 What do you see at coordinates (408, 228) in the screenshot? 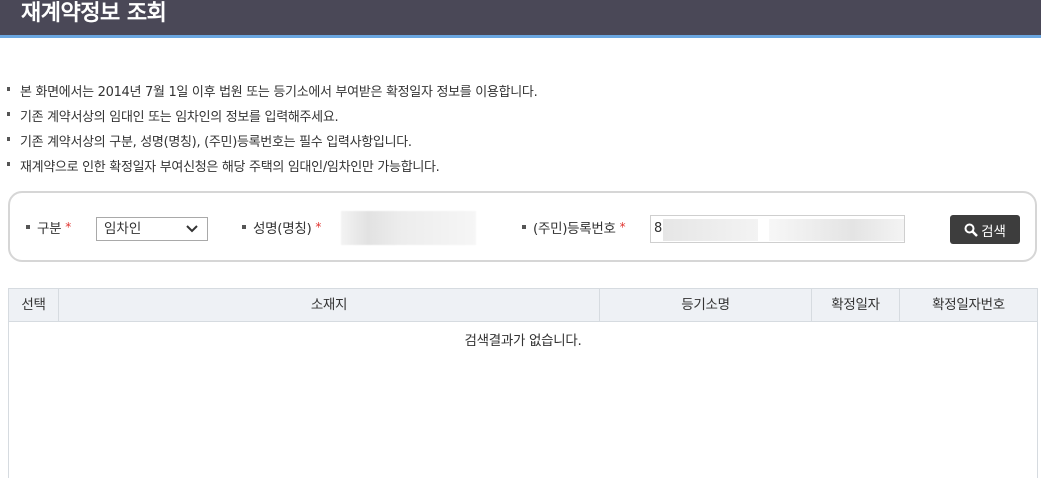
I see `name-input` at bounding box center [408, 228].